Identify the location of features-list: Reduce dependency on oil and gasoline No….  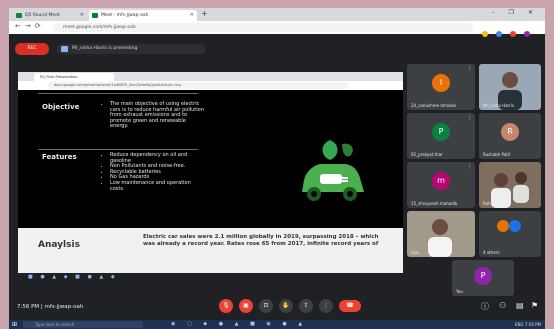
(154, 172).